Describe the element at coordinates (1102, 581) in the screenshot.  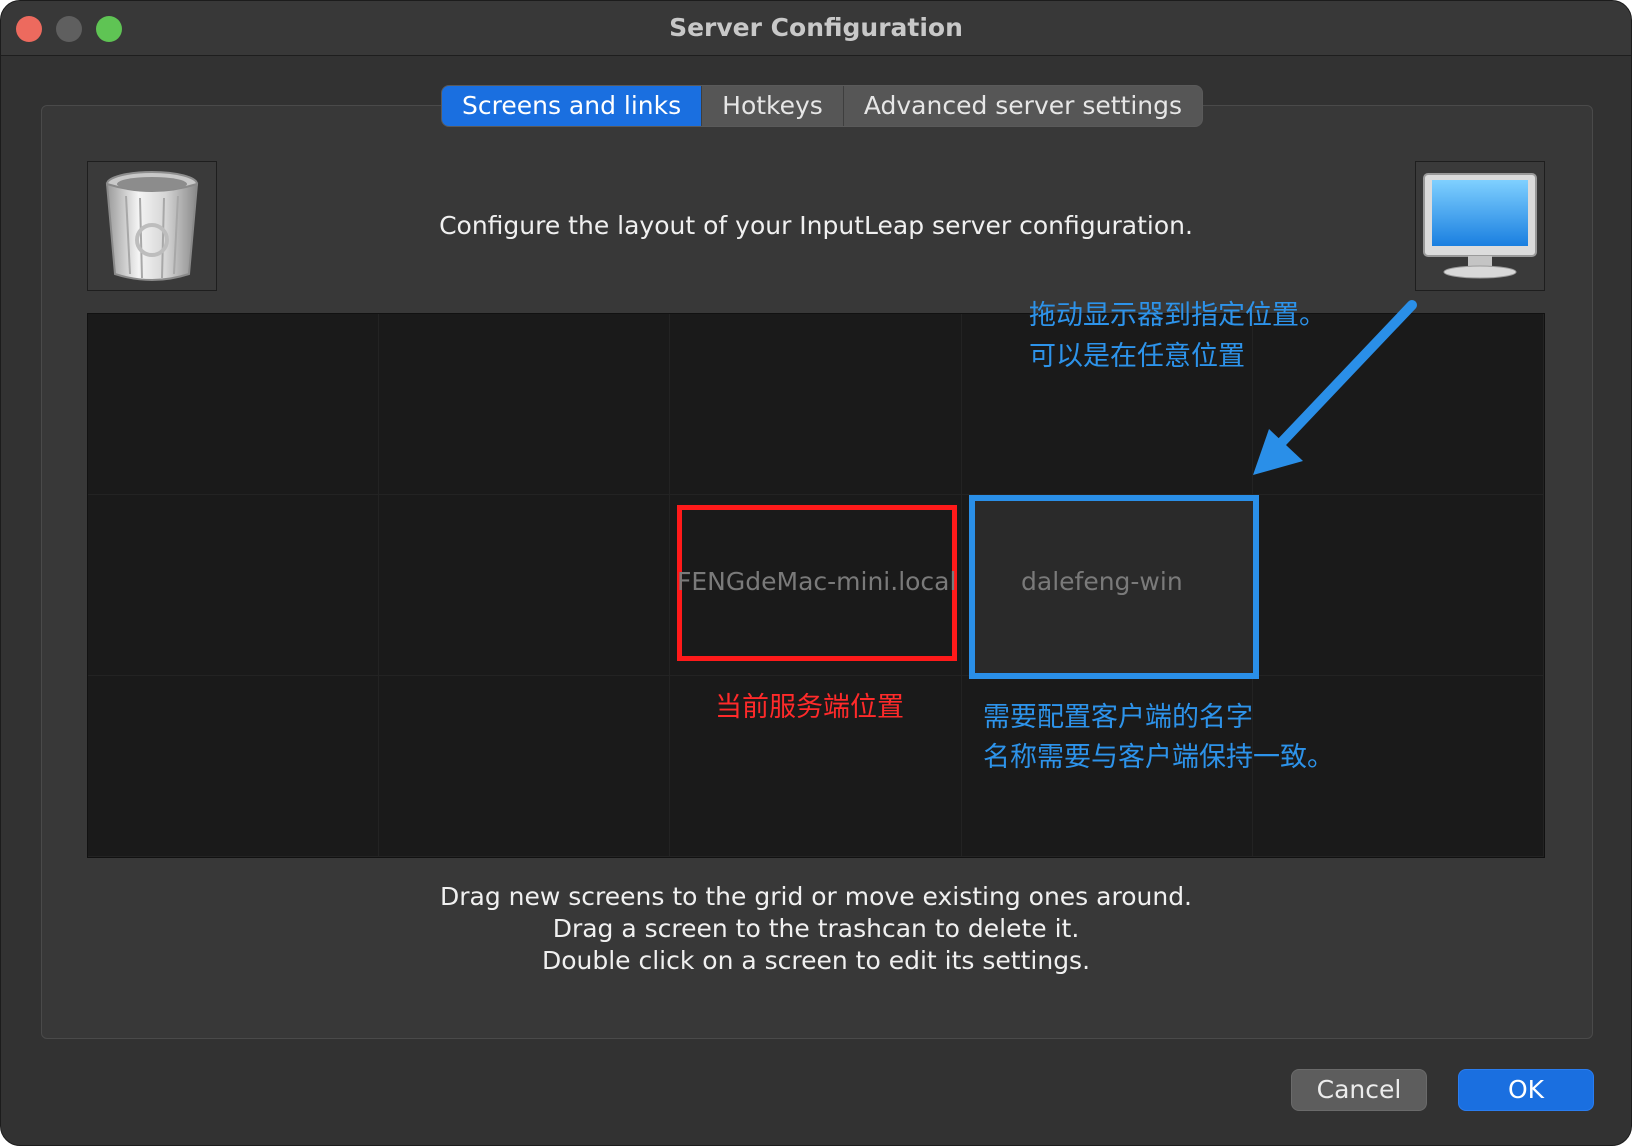
I see `client-screen-name: dalefeng-win` at that location.